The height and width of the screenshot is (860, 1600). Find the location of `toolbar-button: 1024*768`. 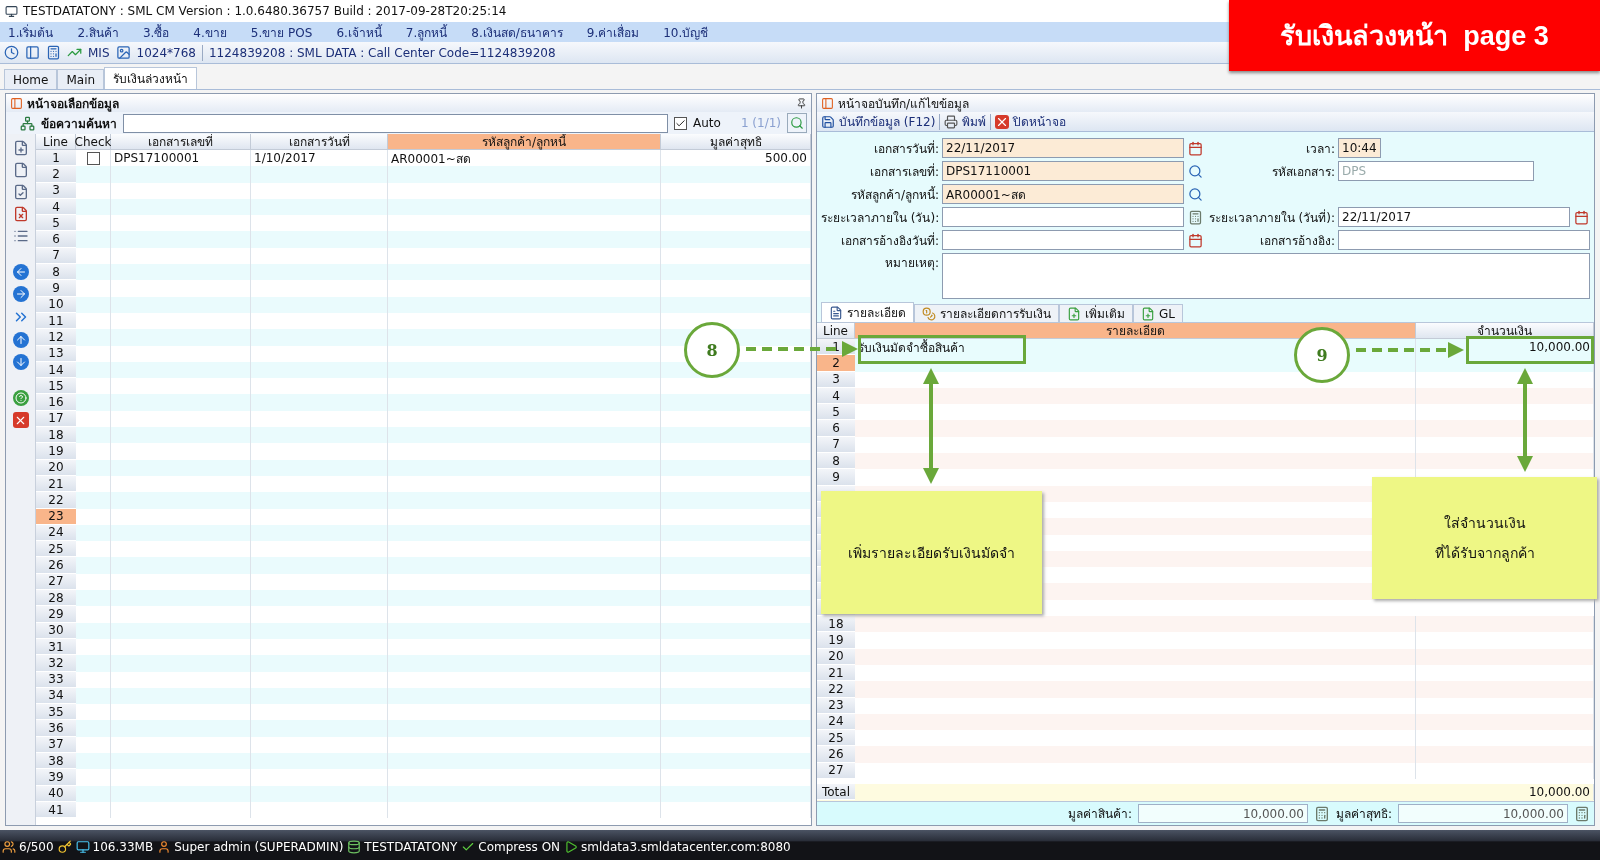

toolbar-button: 1024*768 is located at coordinates (166, 52).